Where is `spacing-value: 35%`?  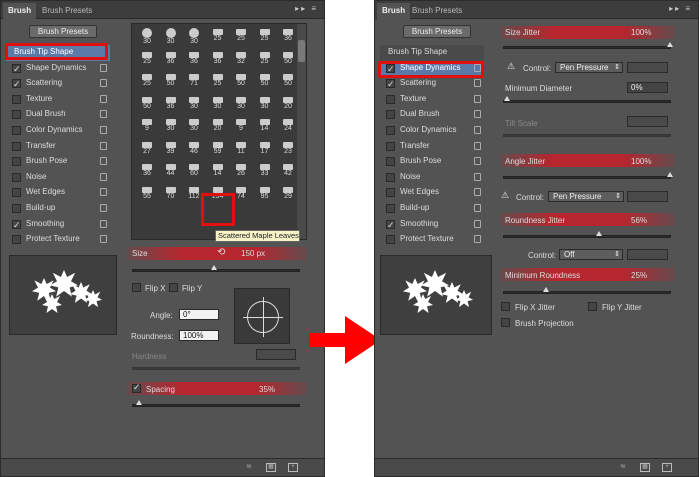 spacing-value: 35% is located at coordinates (267, 389).